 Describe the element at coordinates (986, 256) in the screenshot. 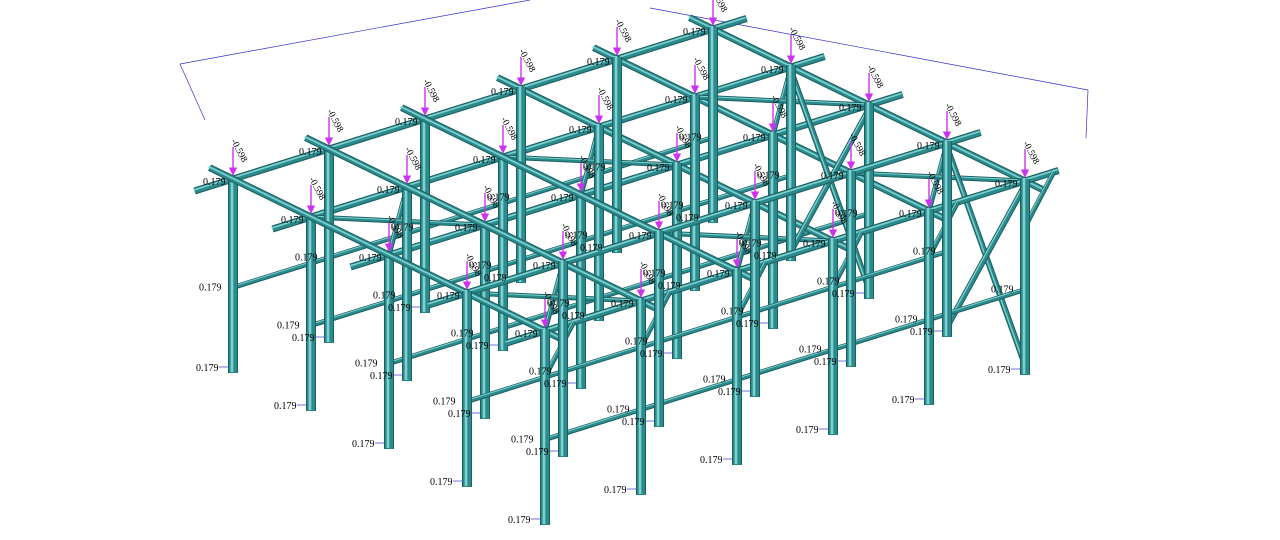

I see `end-brace` at that location.